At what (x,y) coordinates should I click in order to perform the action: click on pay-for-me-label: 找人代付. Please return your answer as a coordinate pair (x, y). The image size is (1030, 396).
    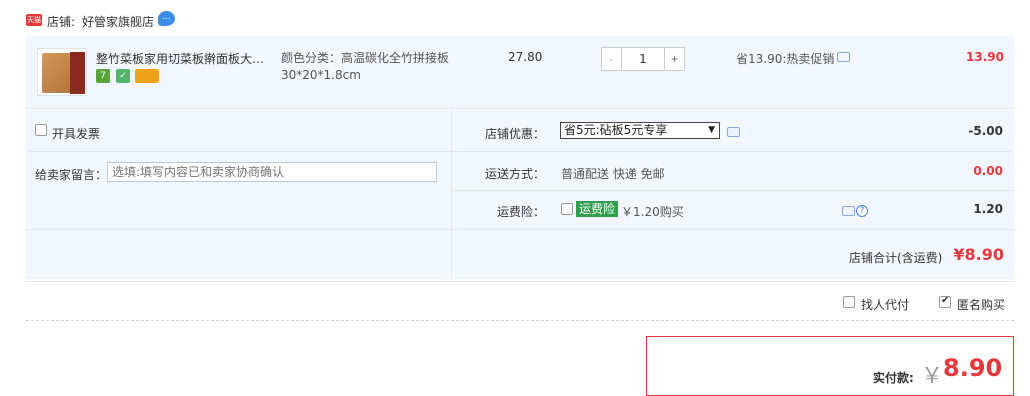
    Looking at the image, I should click on (885, 305).